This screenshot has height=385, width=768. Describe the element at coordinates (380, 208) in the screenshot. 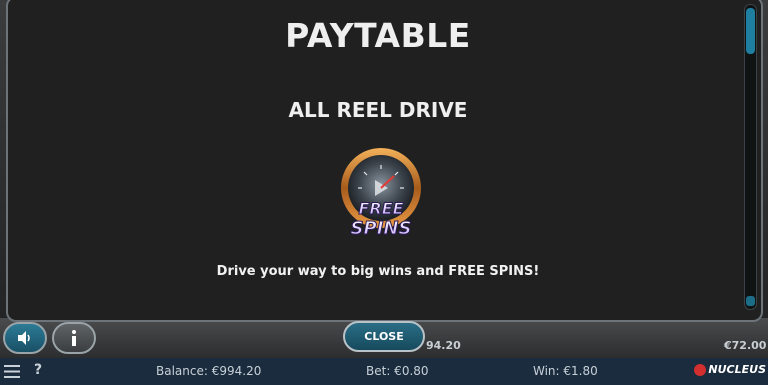

I see `symbol-text-top: FREE` at that location.